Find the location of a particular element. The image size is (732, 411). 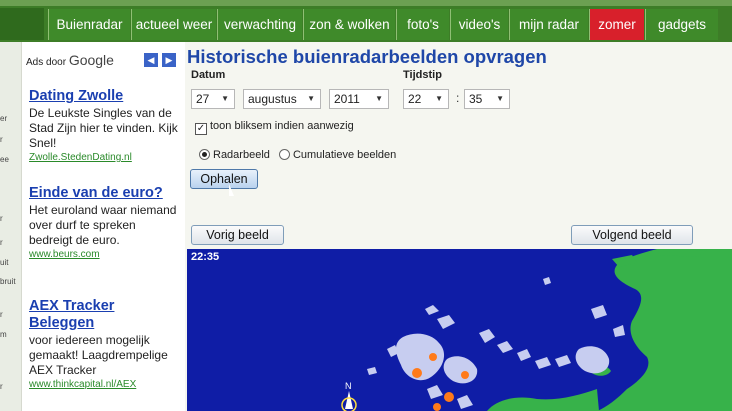

lightning-label: toon bliksem indien aanwezig is located at coordinates (282, 126).